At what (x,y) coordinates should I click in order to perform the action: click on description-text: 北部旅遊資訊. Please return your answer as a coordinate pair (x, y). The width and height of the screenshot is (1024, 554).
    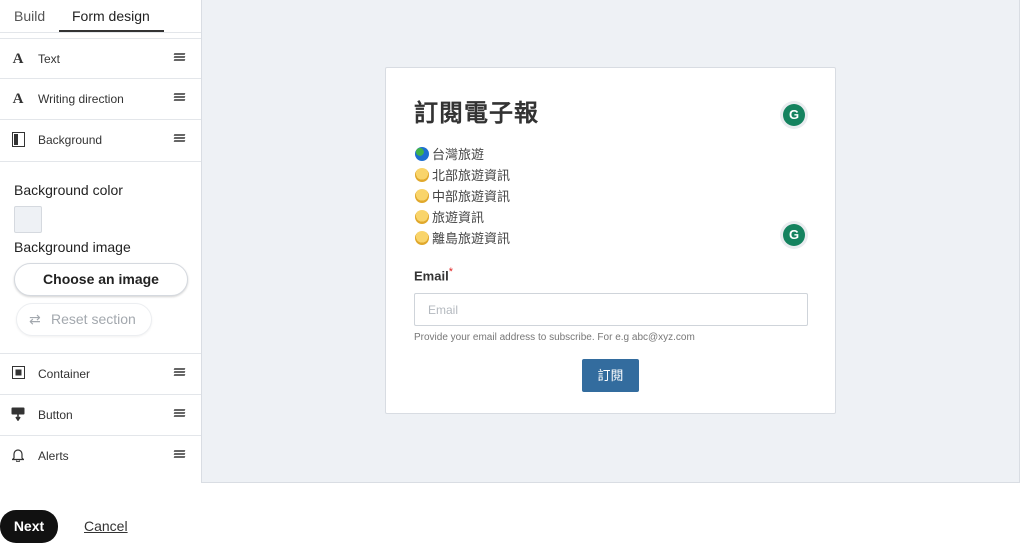
    Looking at the image, I should click on (471, 175).